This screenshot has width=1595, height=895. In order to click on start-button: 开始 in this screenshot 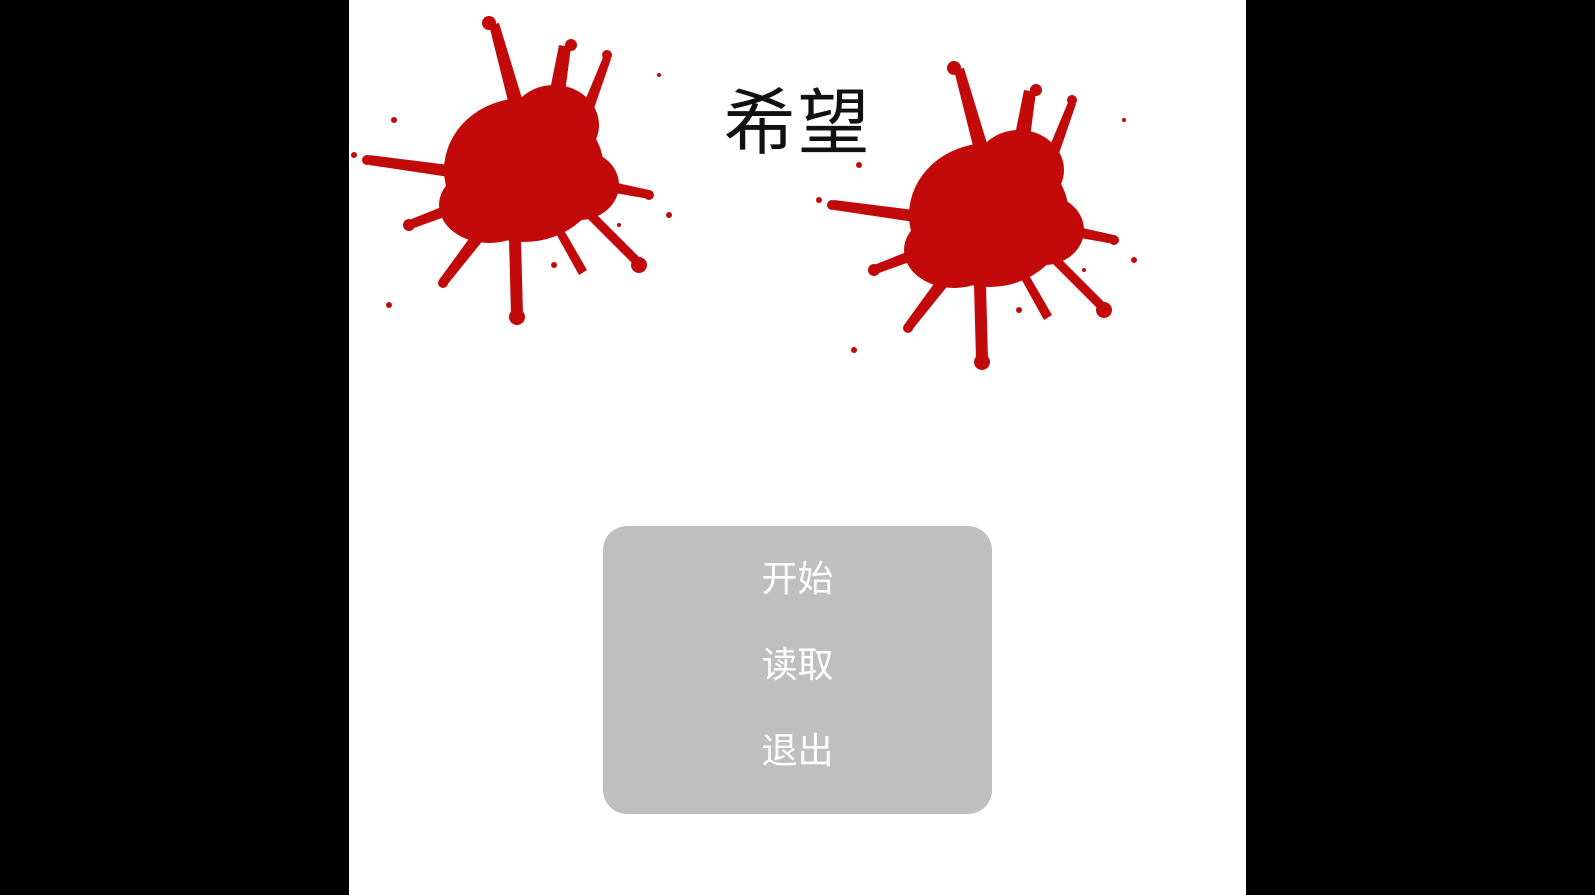, I will do `click(797, 580)`.